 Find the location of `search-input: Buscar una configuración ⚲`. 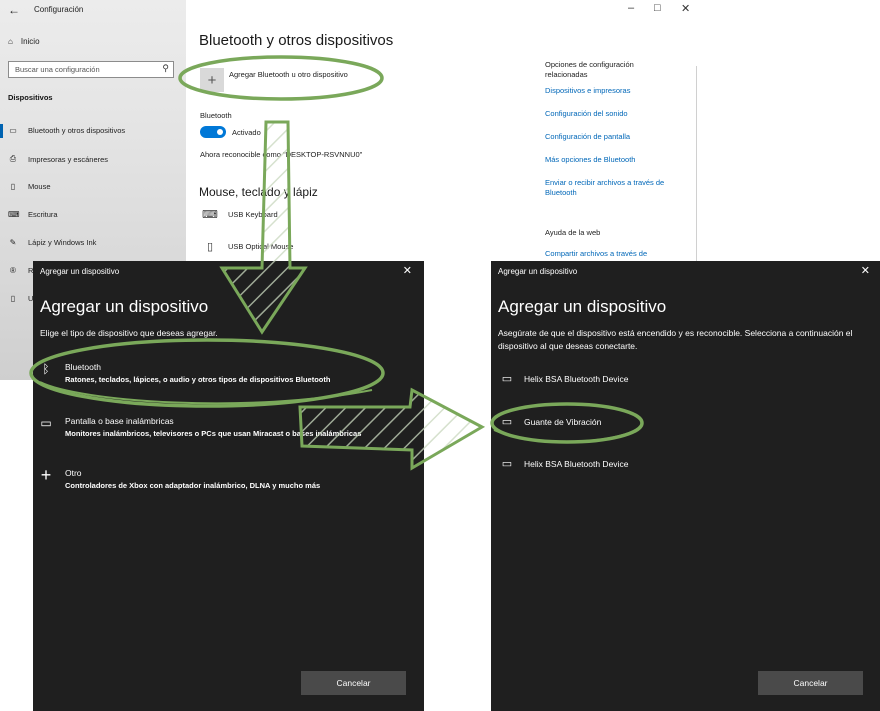

search-input: Buscar una configuración ⚲ is located at coordinates (91, 69).